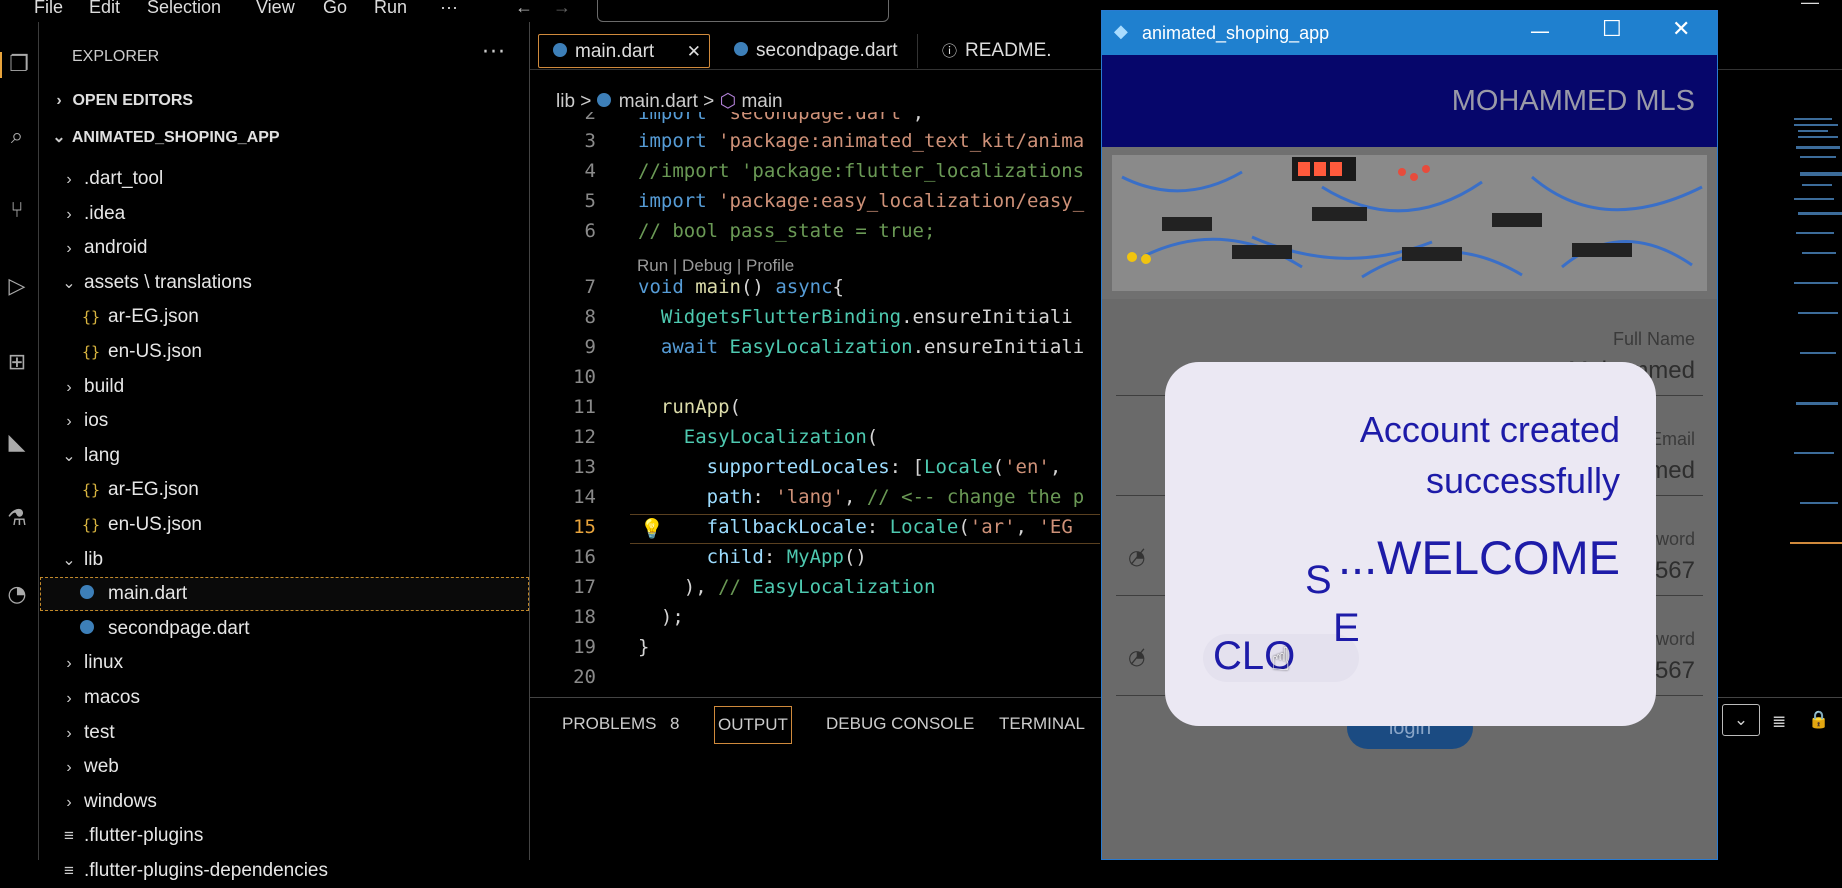 The image size is (1842, 888). I want to click on remote-icon: ◔, so click(17, 595).